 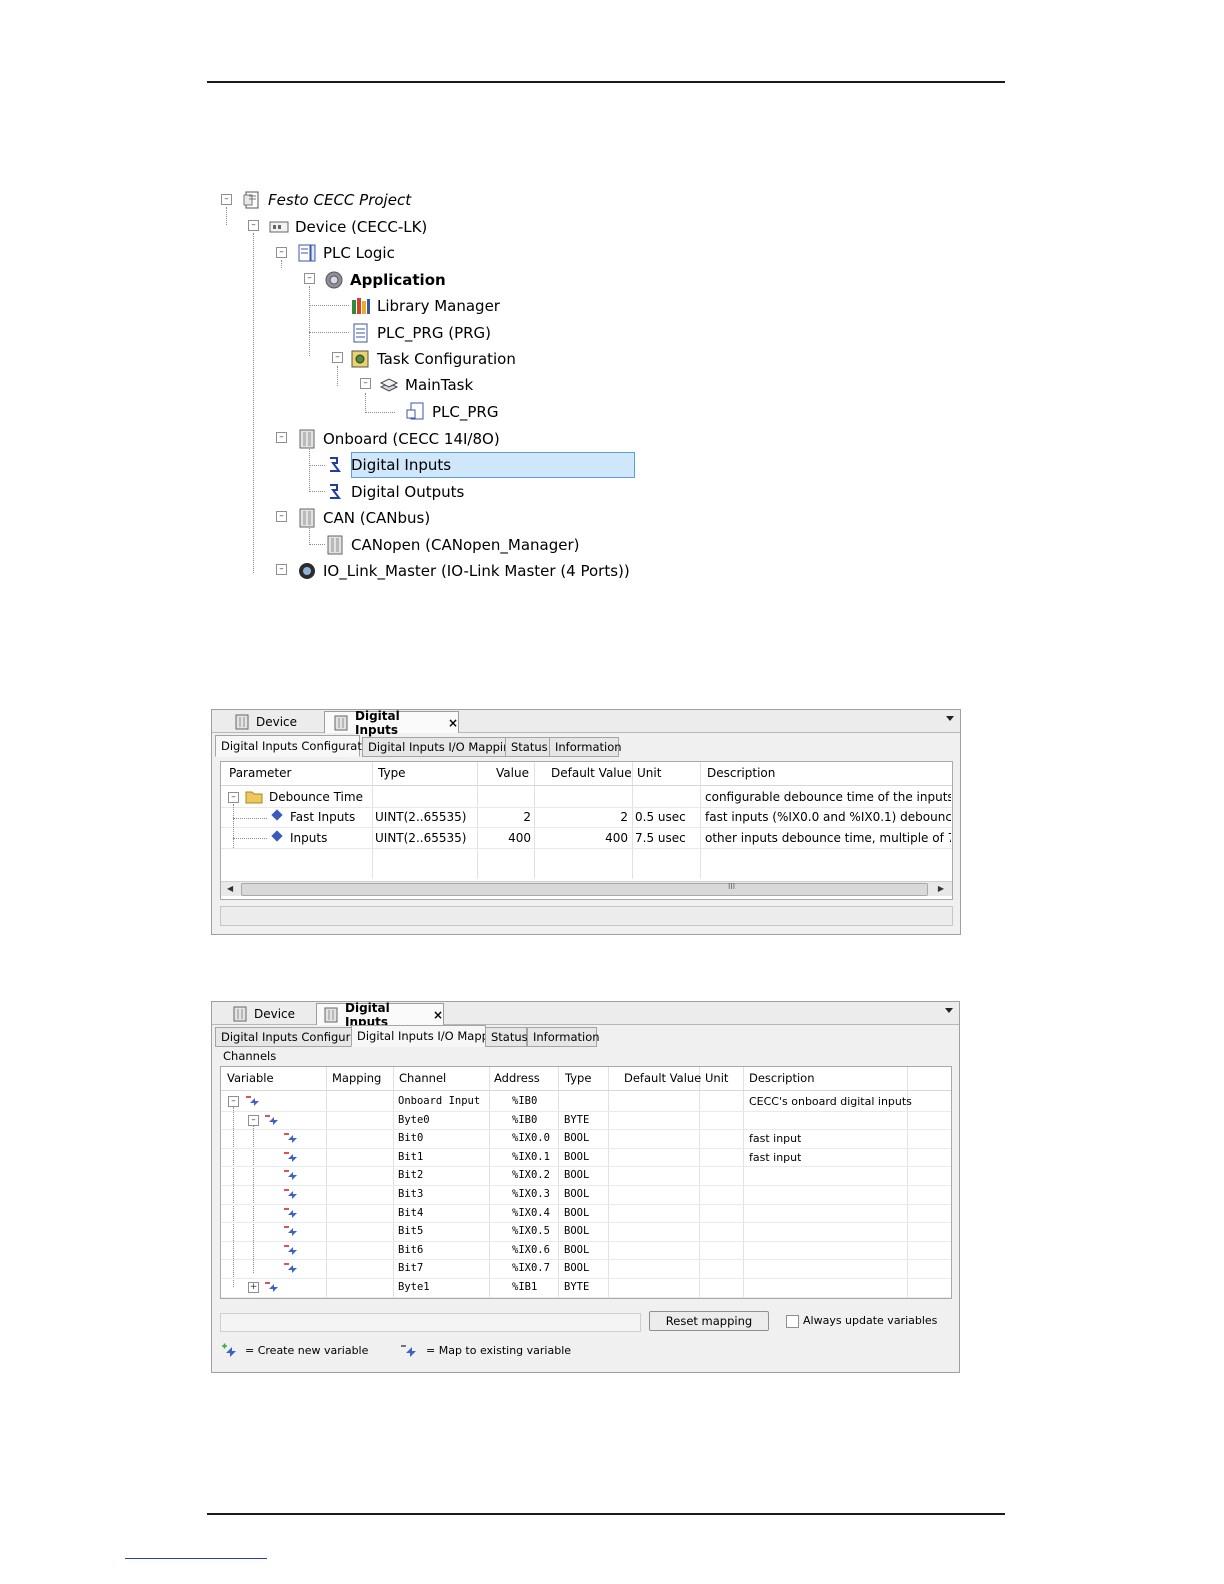 I want to click on tree-node-library-manager: Library Manager, so click(x=425, y=306).